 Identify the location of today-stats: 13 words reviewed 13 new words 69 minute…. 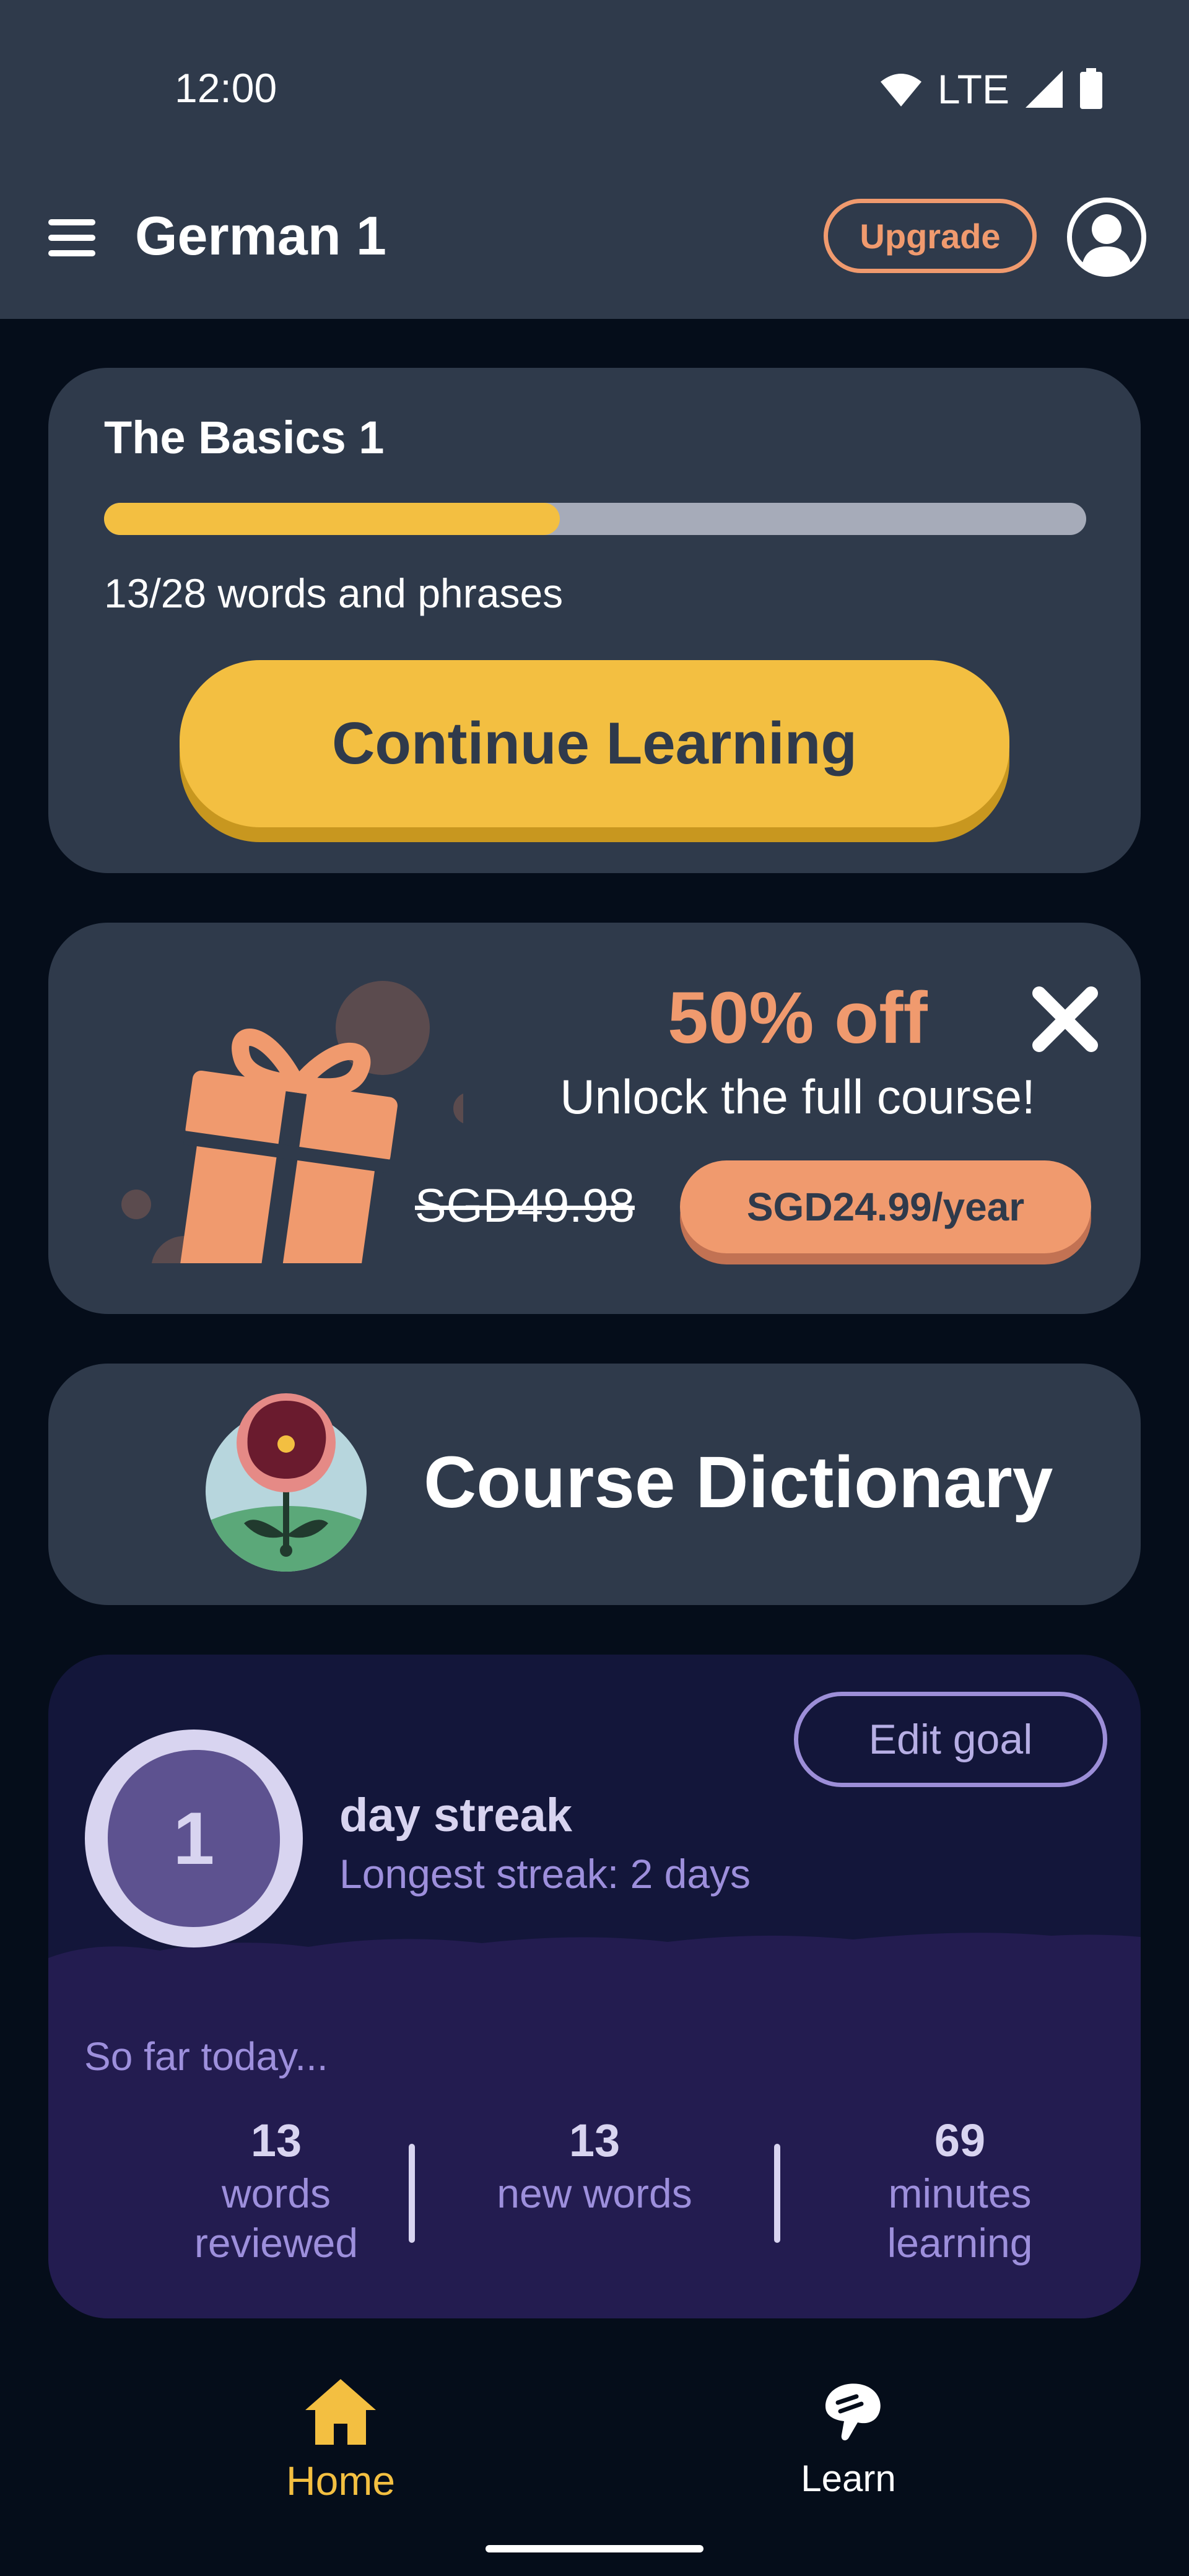
(594, 2193).